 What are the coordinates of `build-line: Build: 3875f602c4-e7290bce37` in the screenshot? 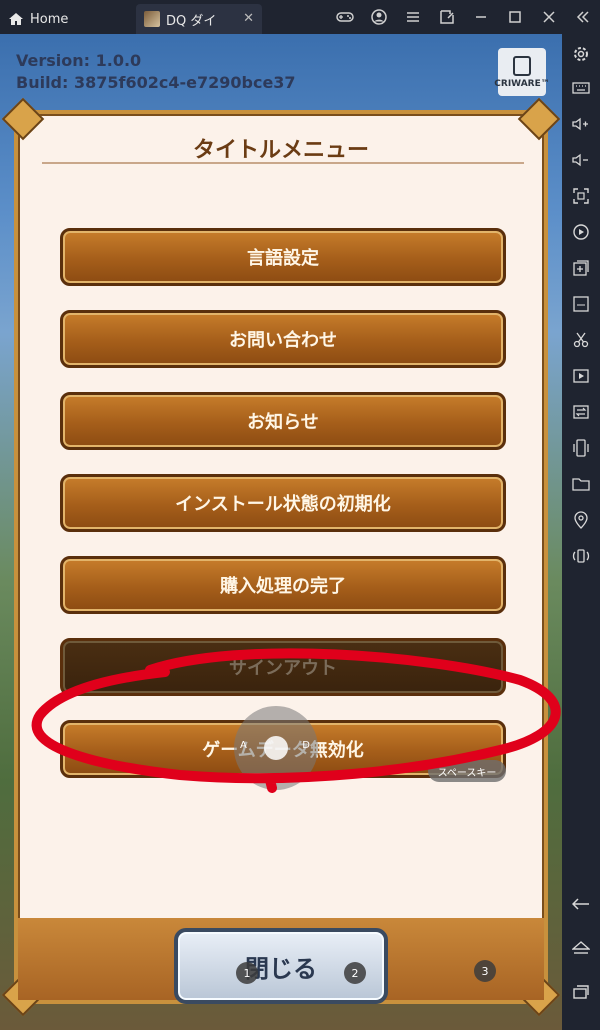 It's located at (156, 82).